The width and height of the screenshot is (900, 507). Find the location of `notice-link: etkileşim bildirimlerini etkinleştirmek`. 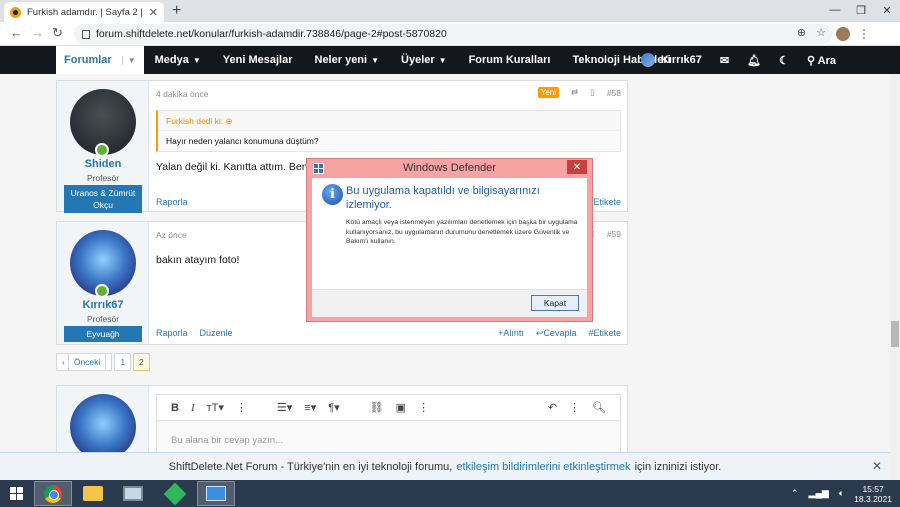

notice-link: etkileşim bildirimlerini etkinleştirmek is located at coordinates (543, 467).